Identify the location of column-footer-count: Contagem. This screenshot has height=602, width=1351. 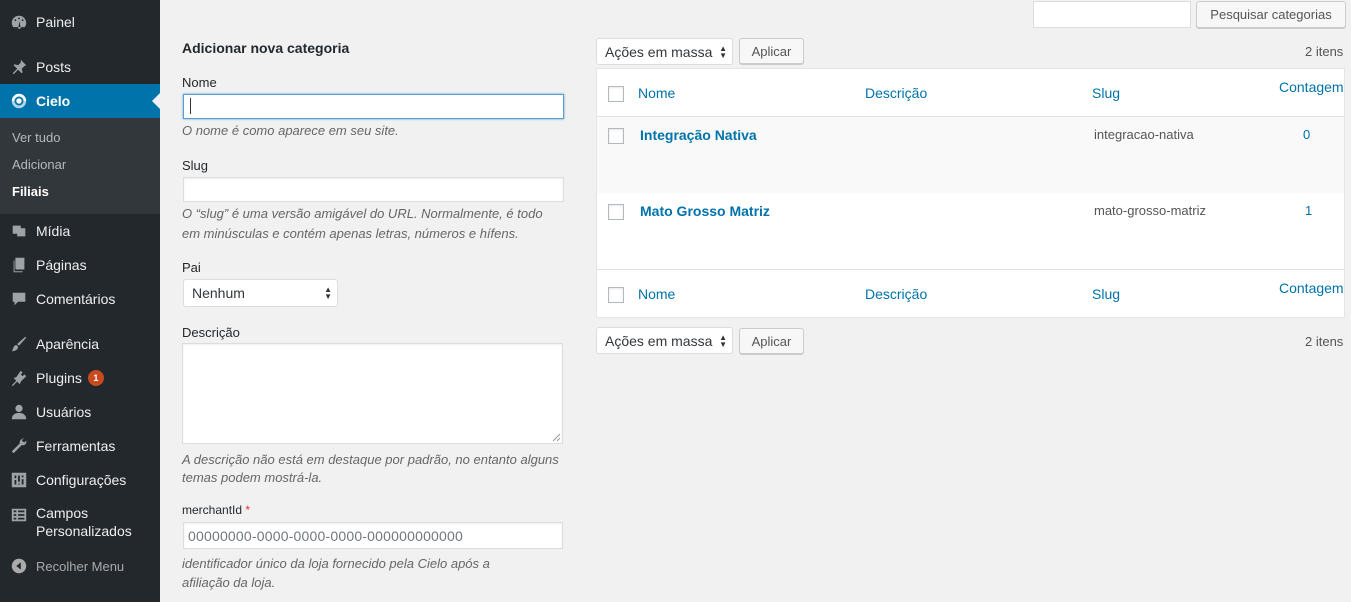
(1311, 288).